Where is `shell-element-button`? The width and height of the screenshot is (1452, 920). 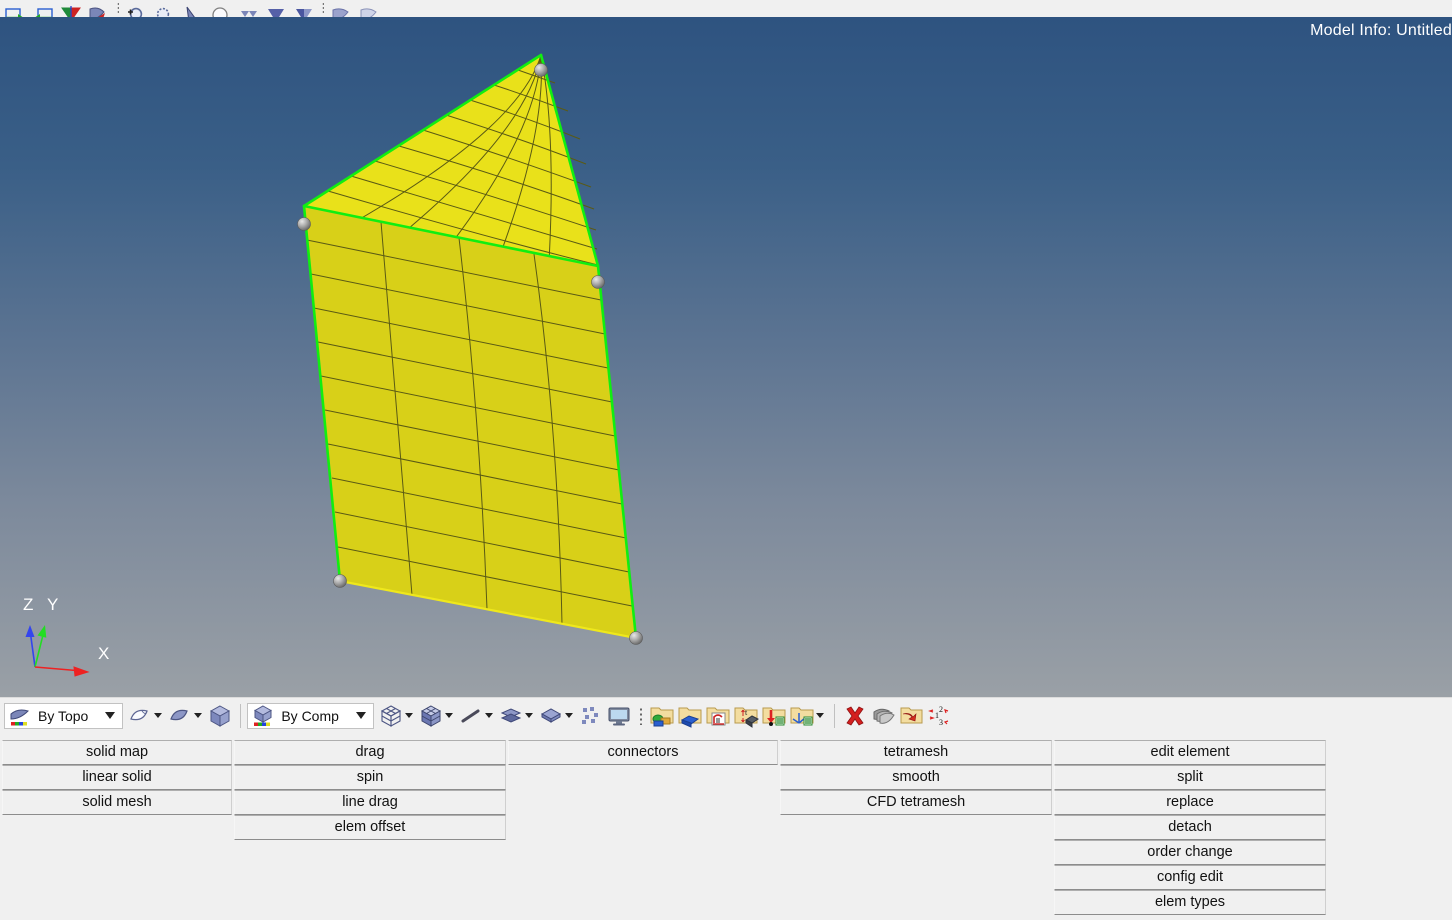 shell-element-button is located at coordinates (557, 716).